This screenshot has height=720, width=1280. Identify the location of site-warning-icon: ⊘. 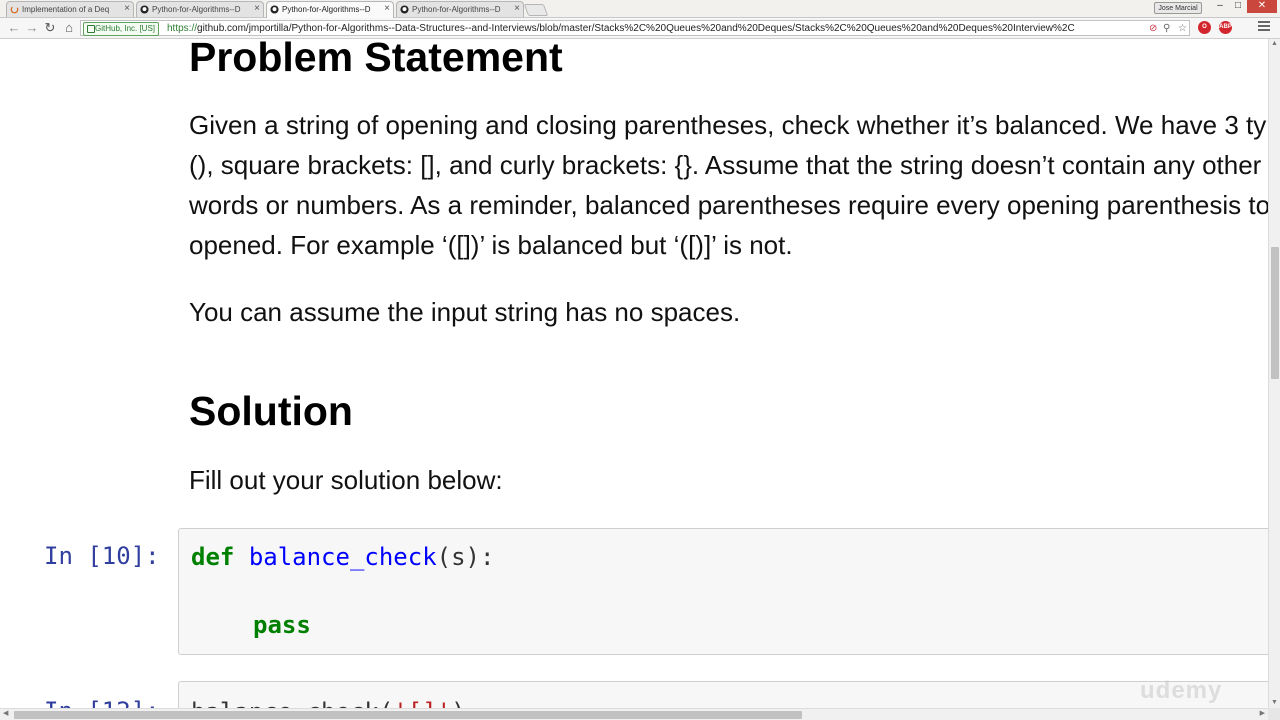
(1153, 28).